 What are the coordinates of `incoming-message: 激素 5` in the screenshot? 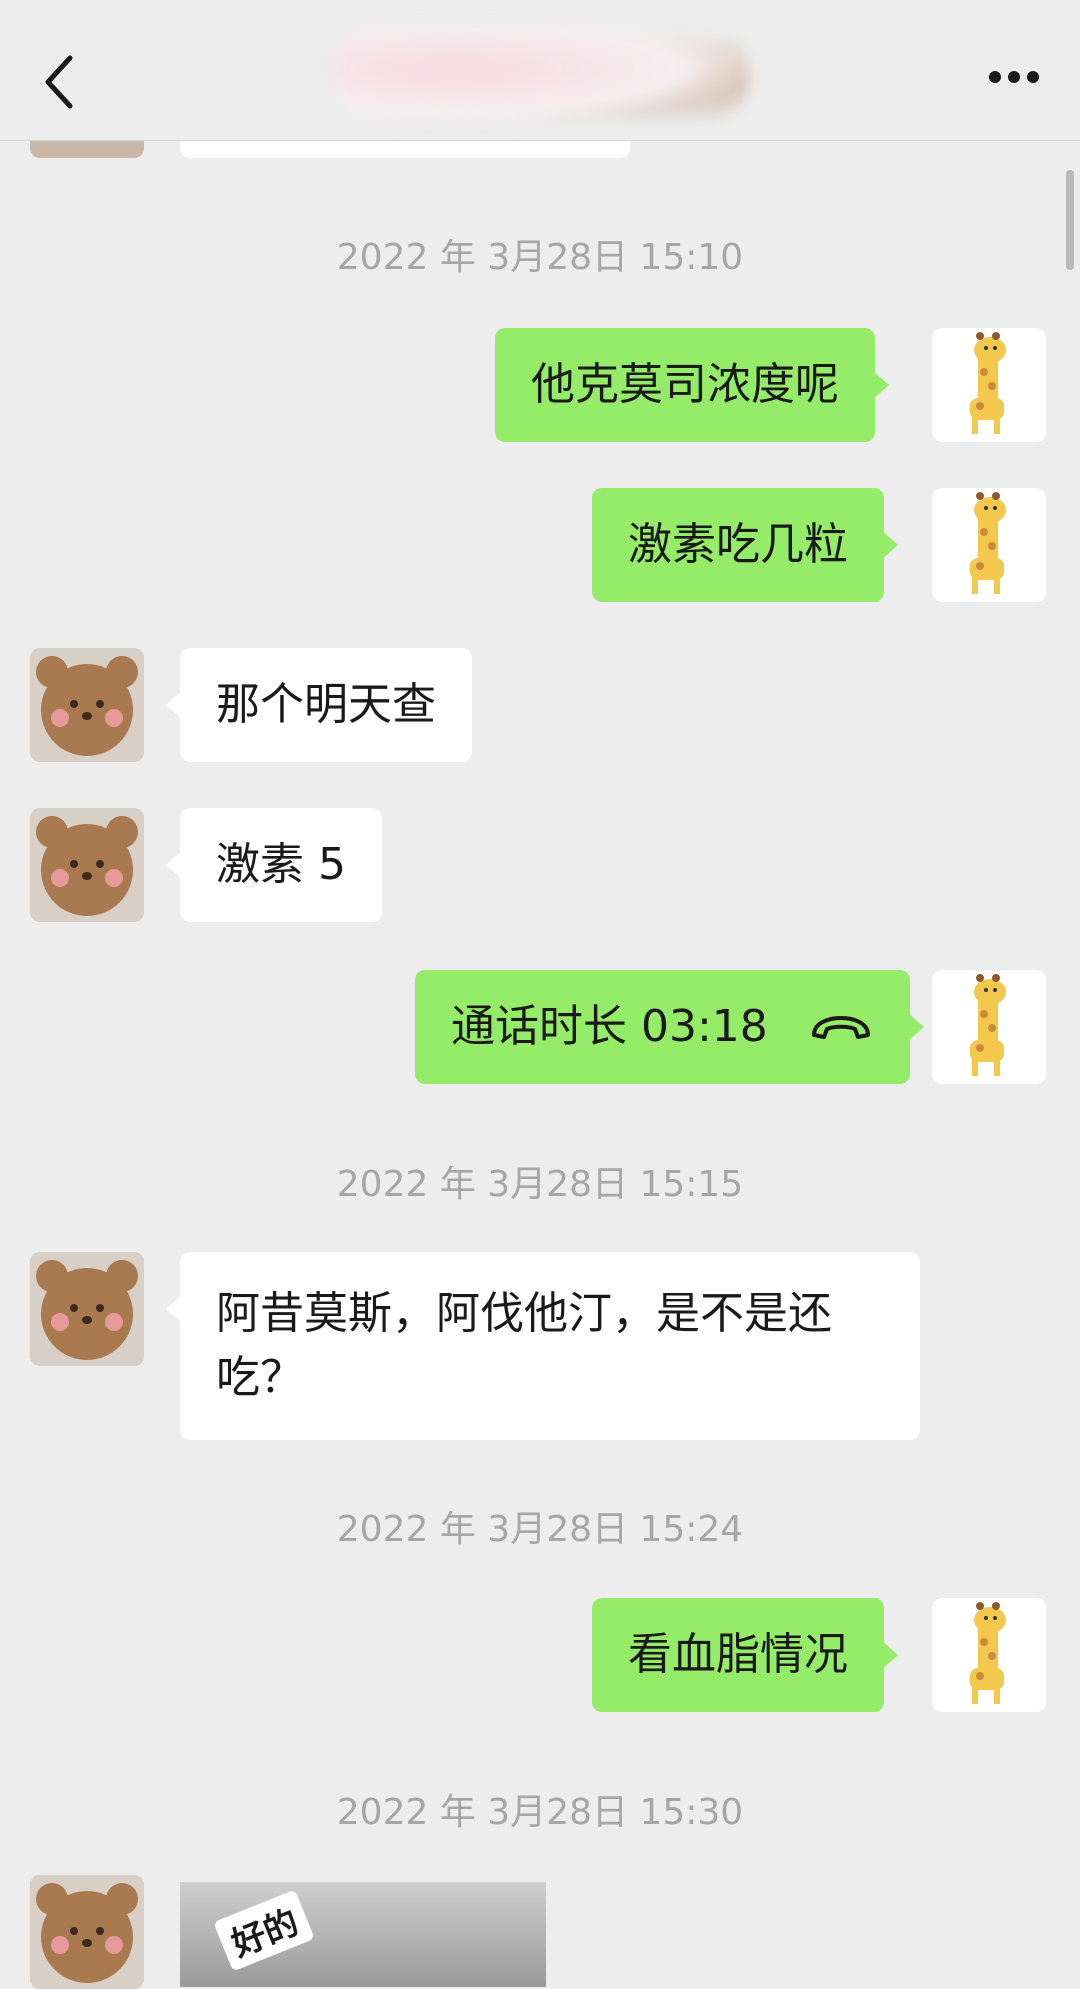 It's located at (274, 865).